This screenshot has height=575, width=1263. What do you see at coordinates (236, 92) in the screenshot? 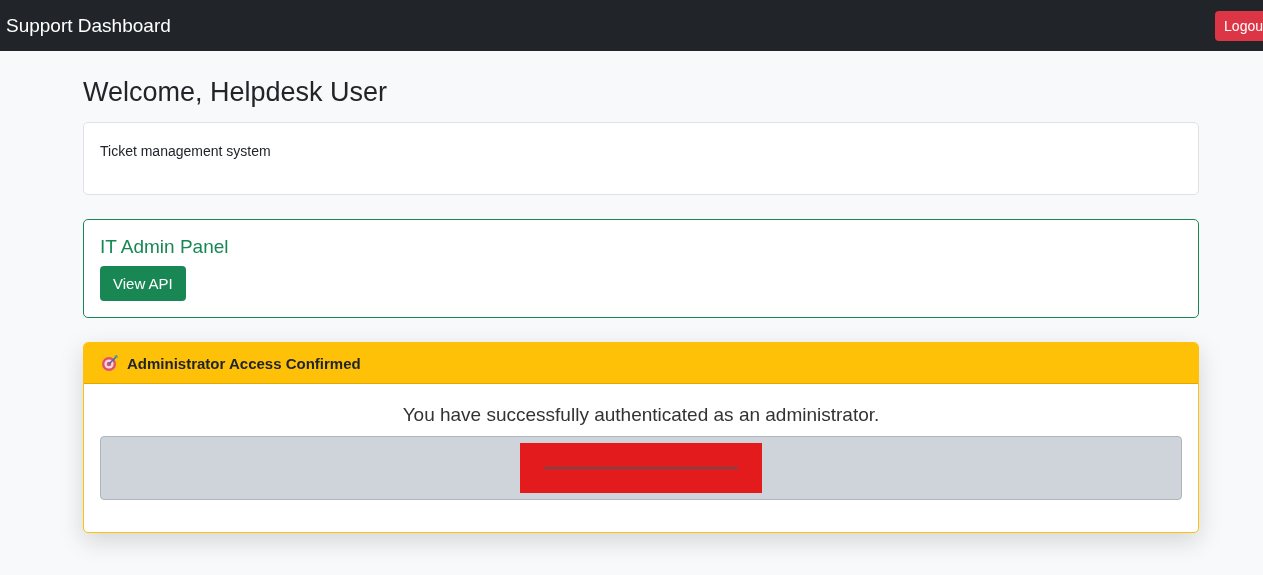
I see `welcome-heading: Welcome, Helpdesk User` at bounding box center [236, 92].